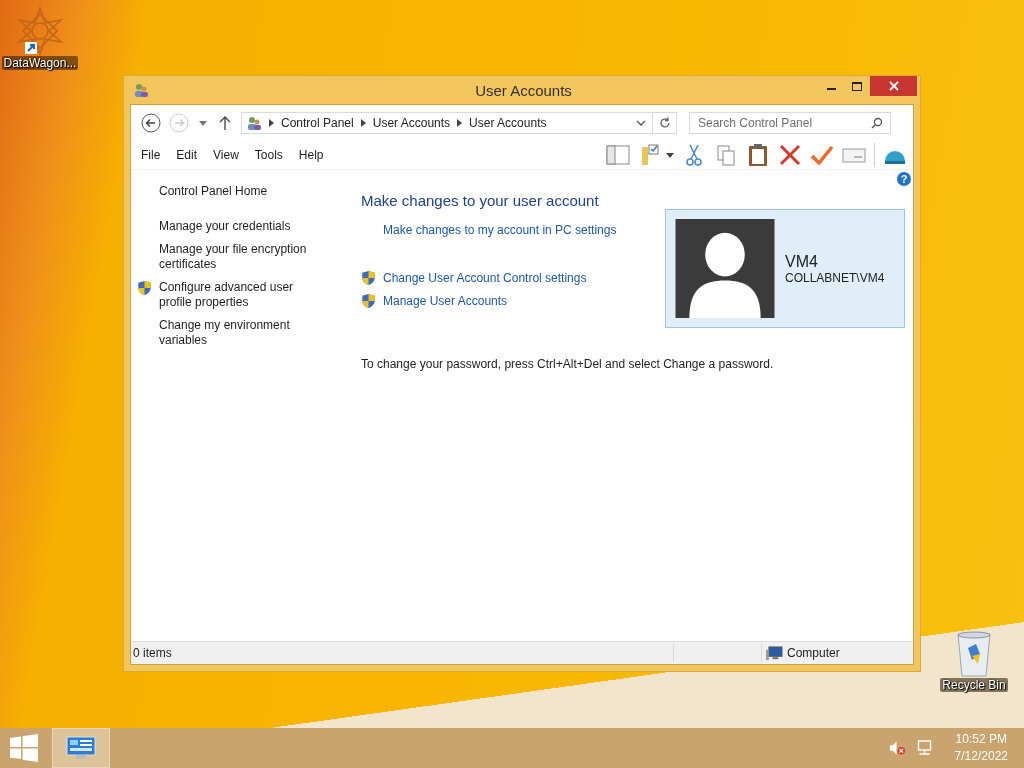 The image size is (1024, 768). What do you see at coordinates (835, 277) in the screenshot?
I see `user-account: COLLABNET\VM4` at bounding box center [835, 277].